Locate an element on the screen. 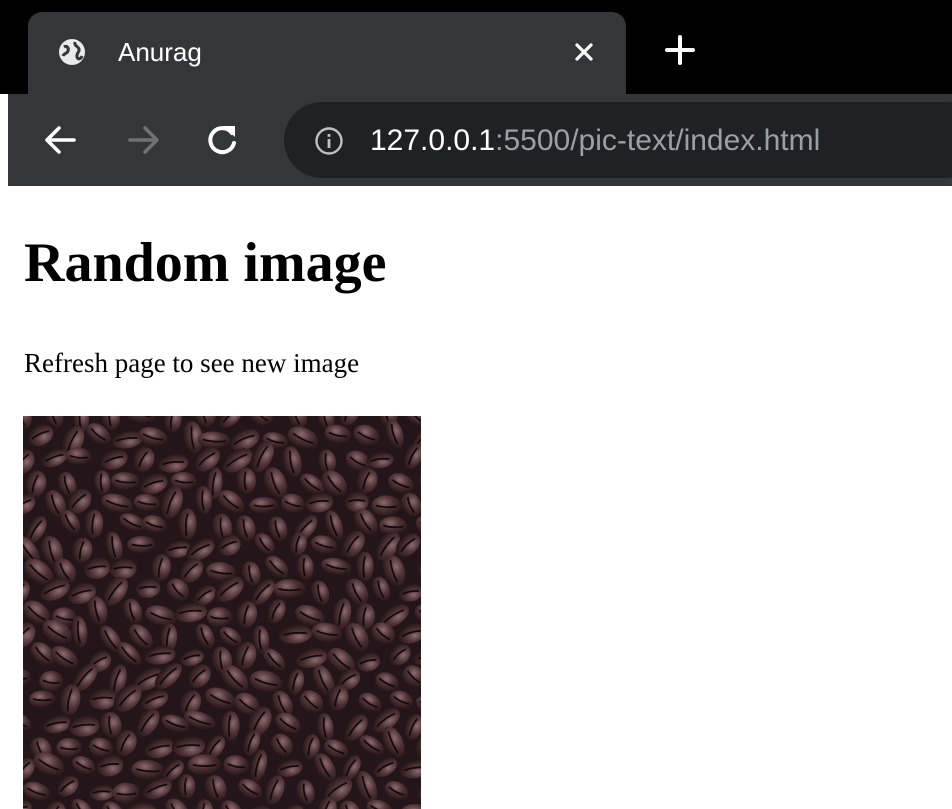 This screenshot has height=809, width=952. tab-title: Anurag is located at coordinates (160, 52).